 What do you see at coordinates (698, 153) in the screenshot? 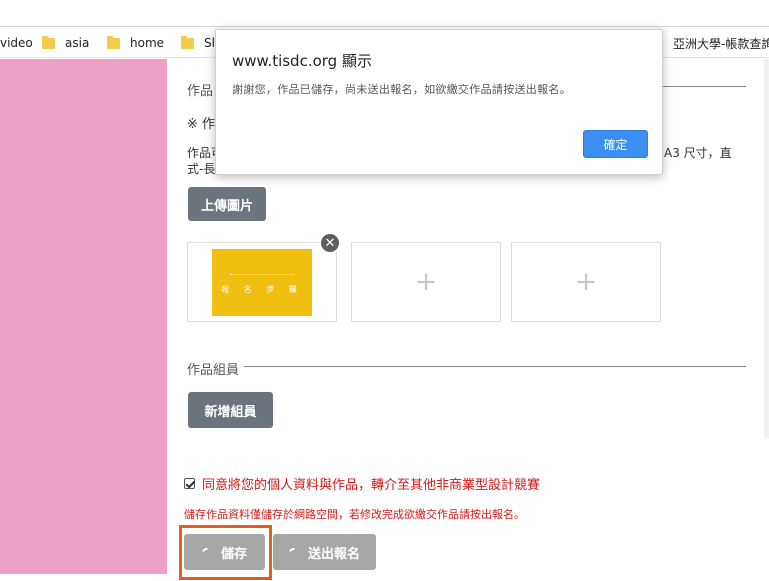
I see `upload-description-end: A3 尺寸，直` at bounding box center [698, 153].